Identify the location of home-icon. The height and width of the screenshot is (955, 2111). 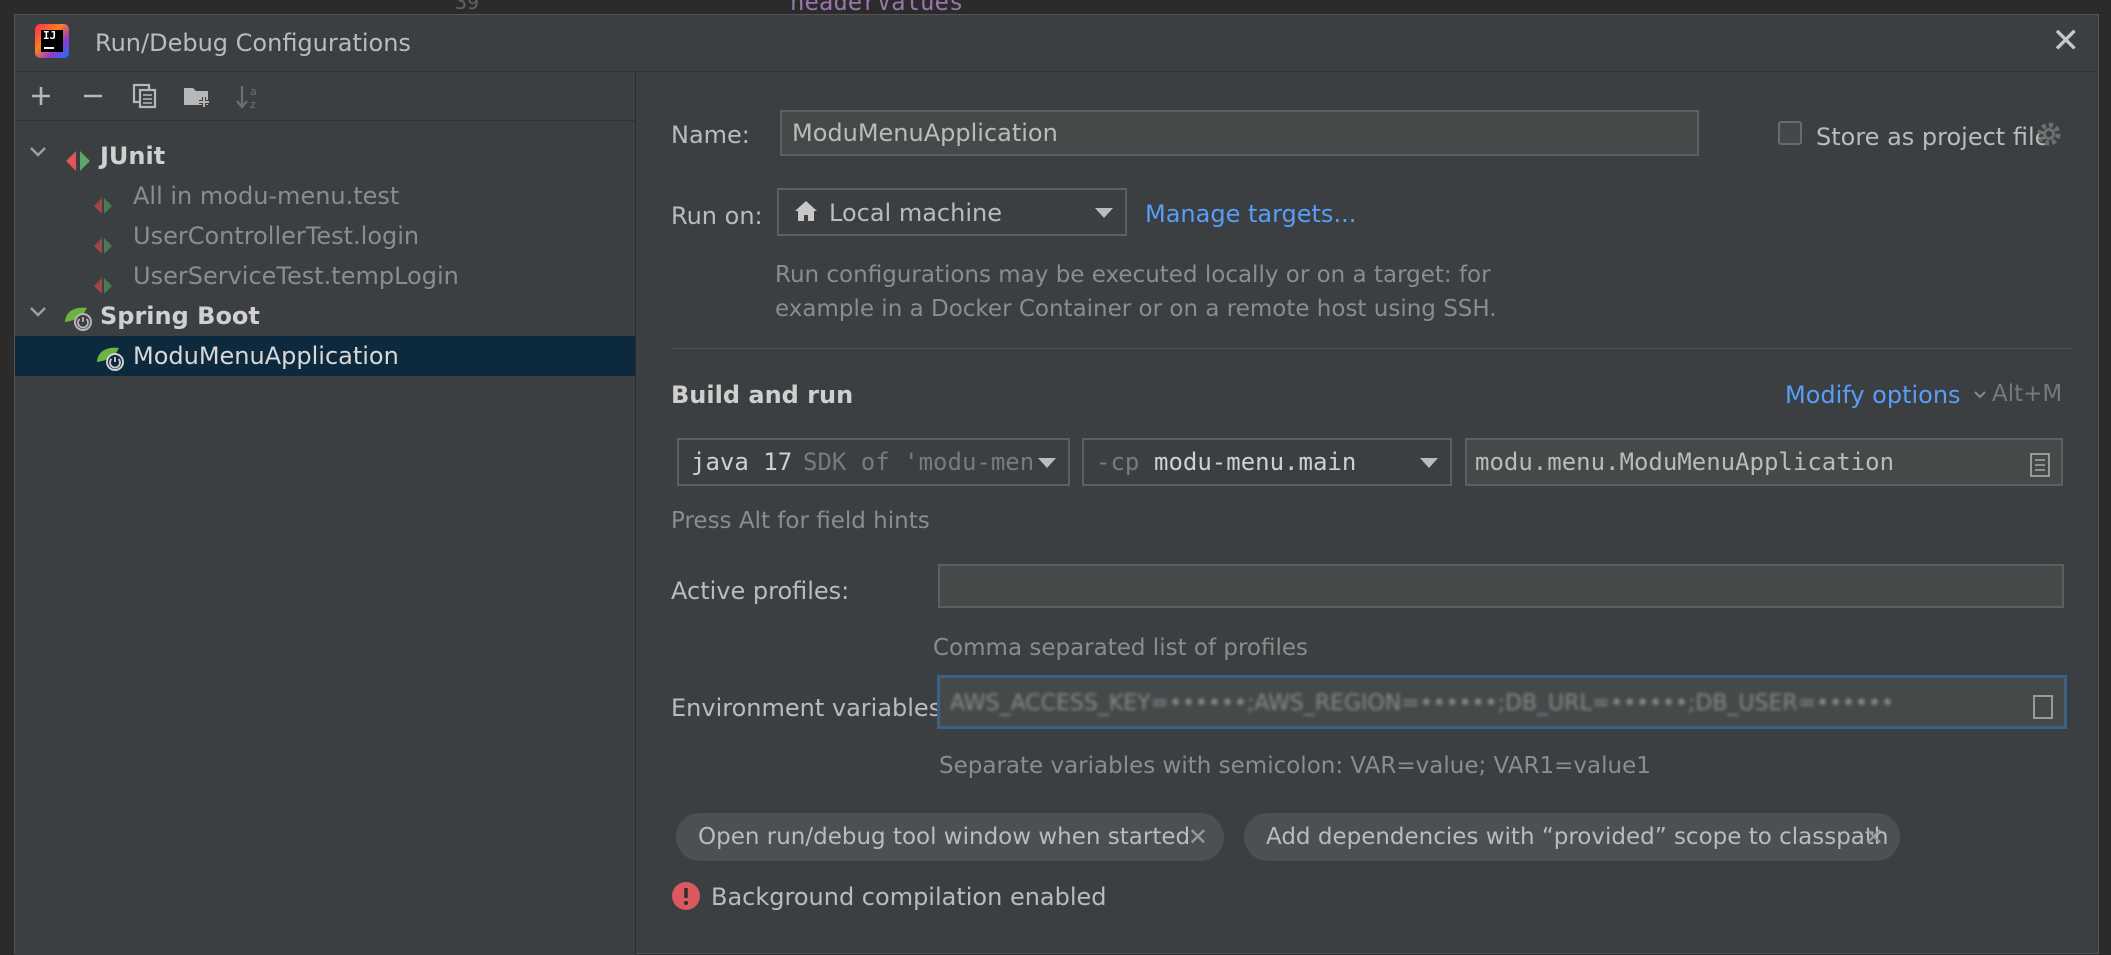
(806, 214).